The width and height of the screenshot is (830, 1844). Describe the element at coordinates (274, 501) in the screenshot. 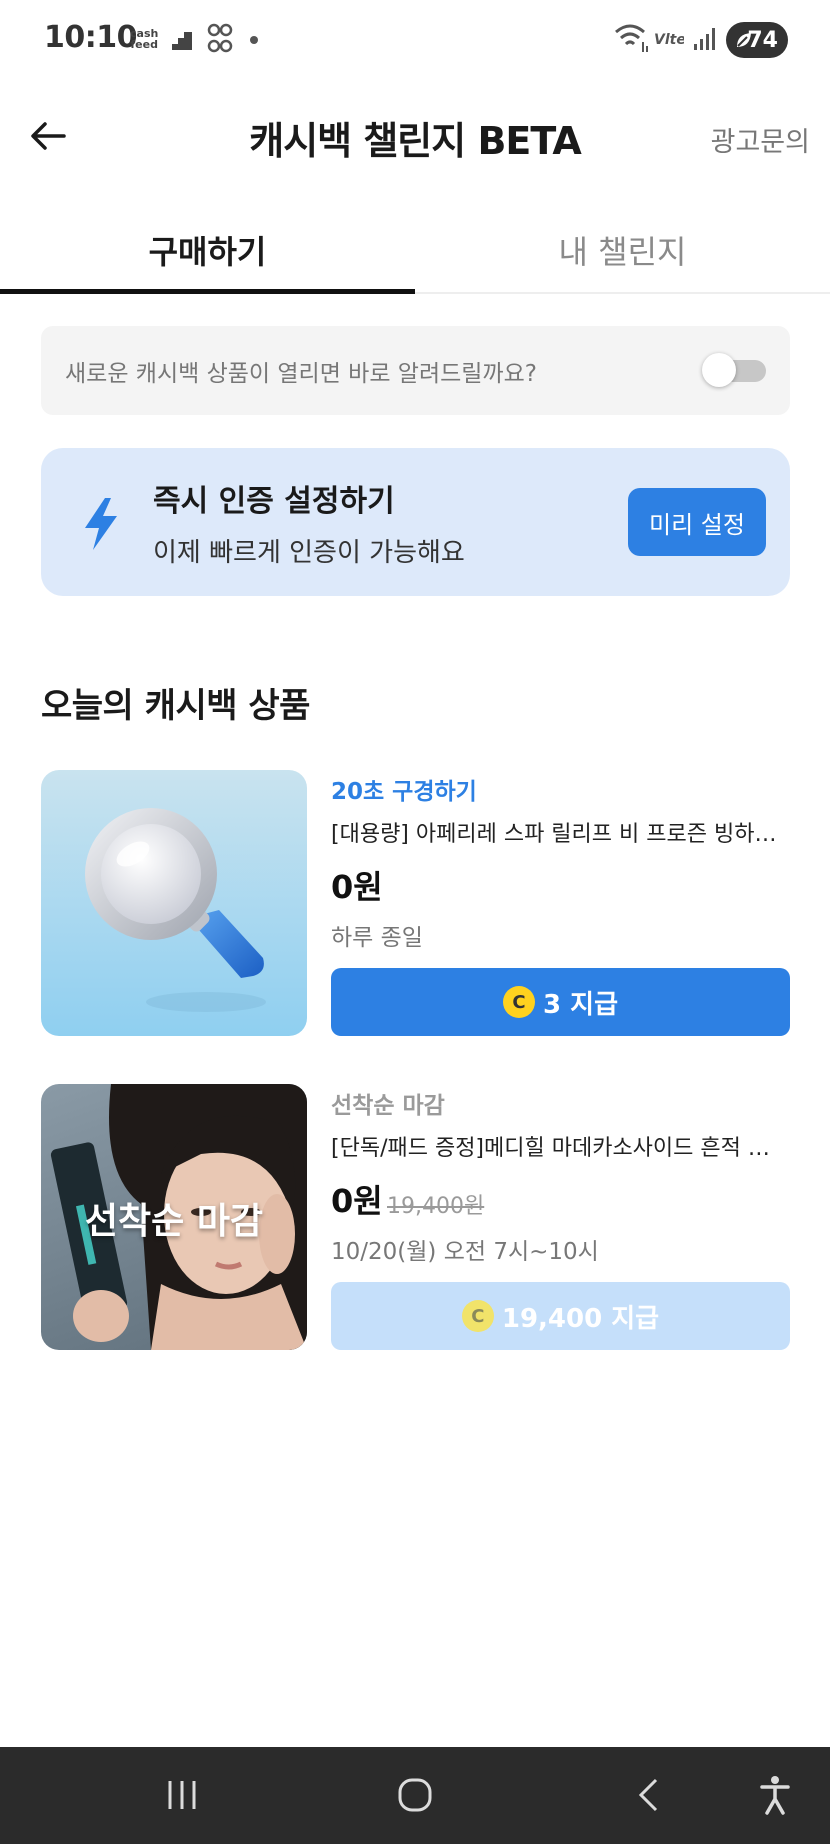

I see `auth-title: 즉시 인증 설정하기` at that location.